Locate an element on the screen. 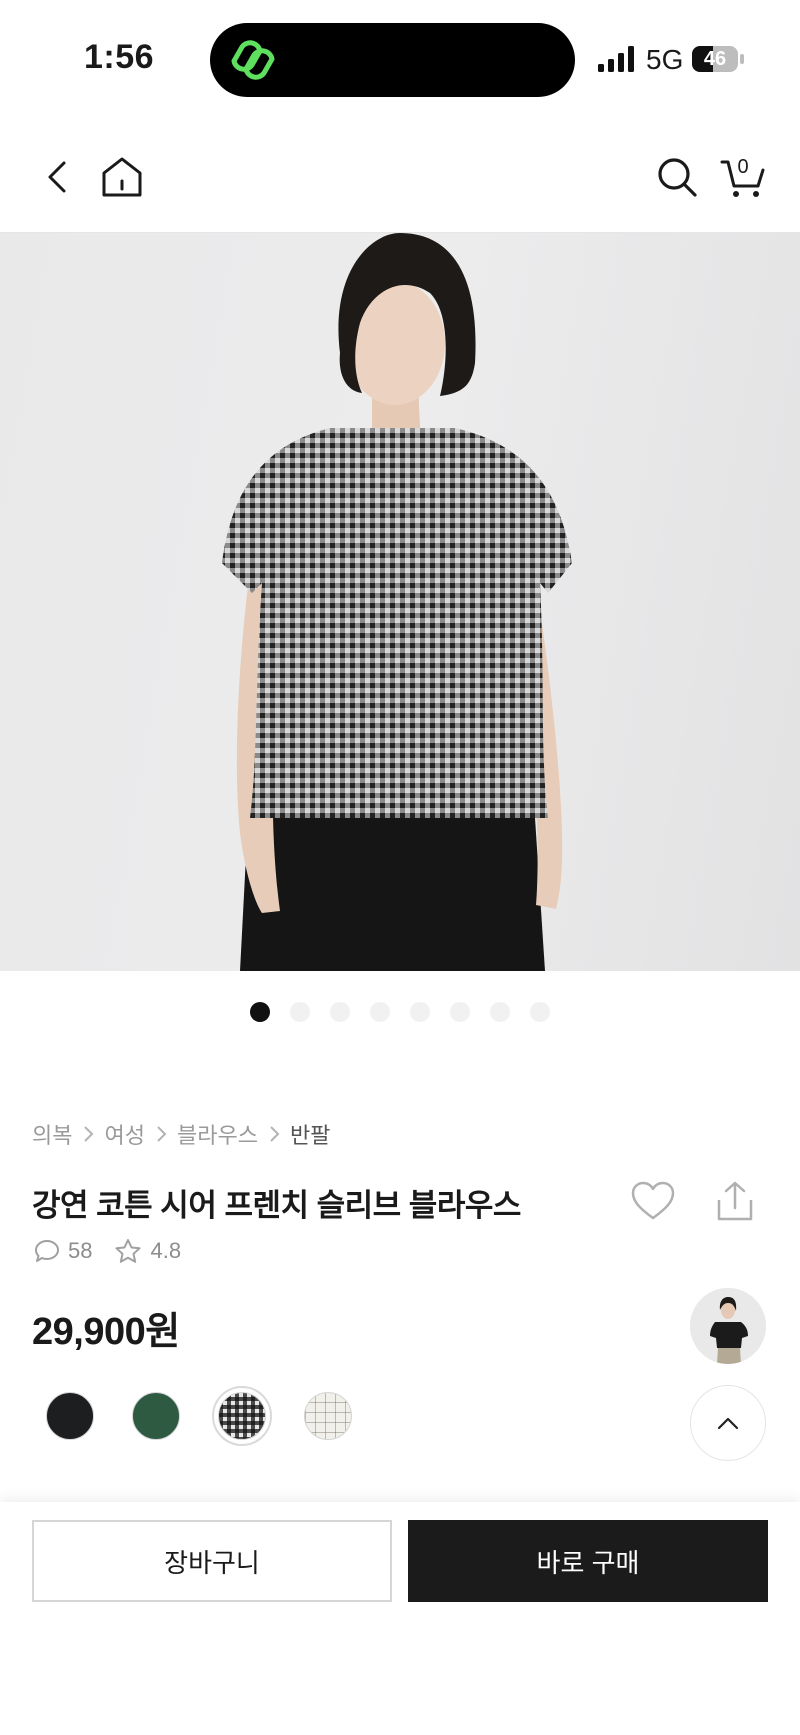  home-icon is located at coordinates (122, 177).